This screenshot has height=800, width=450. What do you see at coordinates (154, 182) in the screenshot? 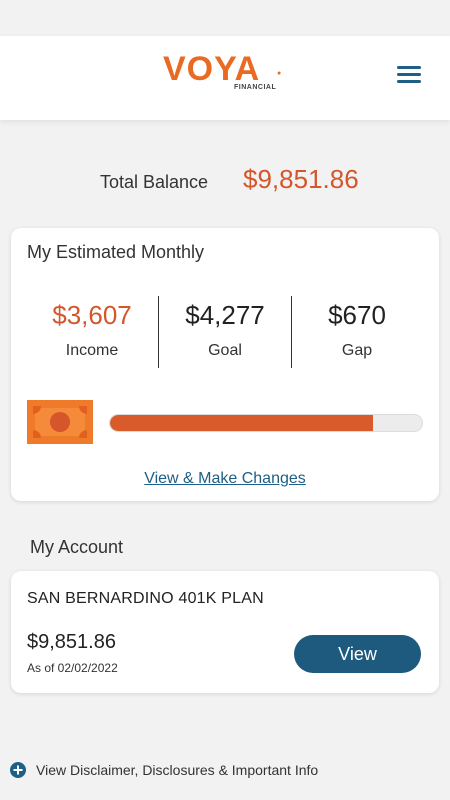
I see `total-balance-label: Total Balance` at bounding box center [154, 182].